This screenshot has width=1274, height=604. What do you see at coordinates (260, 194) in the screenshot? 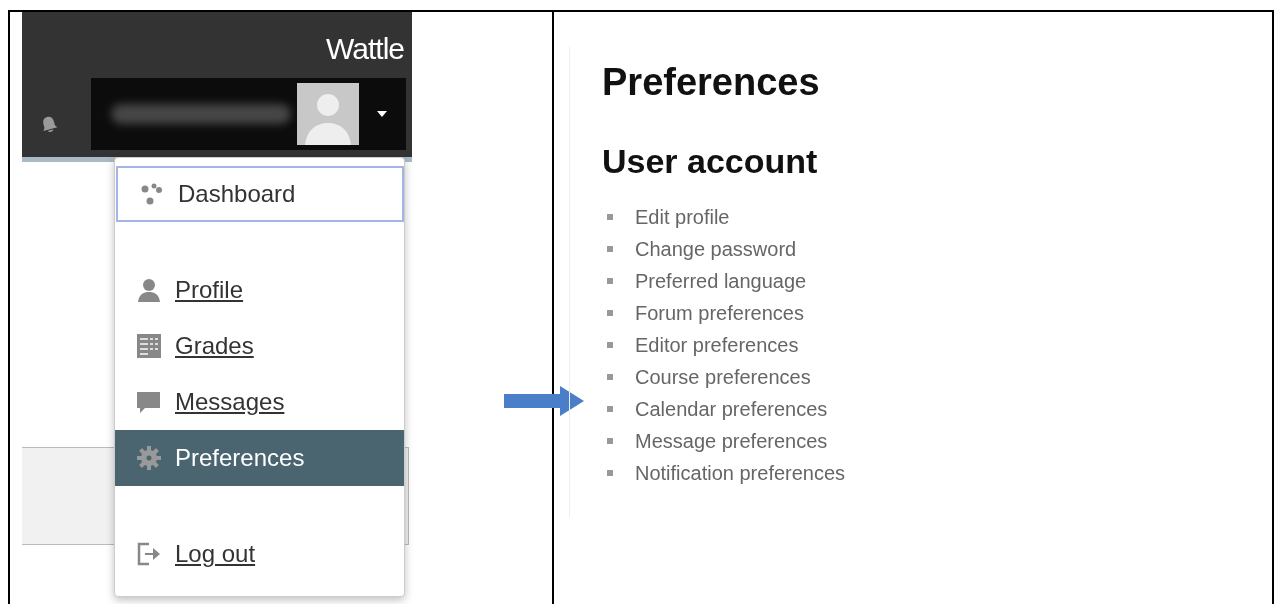
I see `menu-item: Dashboard` at bounding box center [260, 194].